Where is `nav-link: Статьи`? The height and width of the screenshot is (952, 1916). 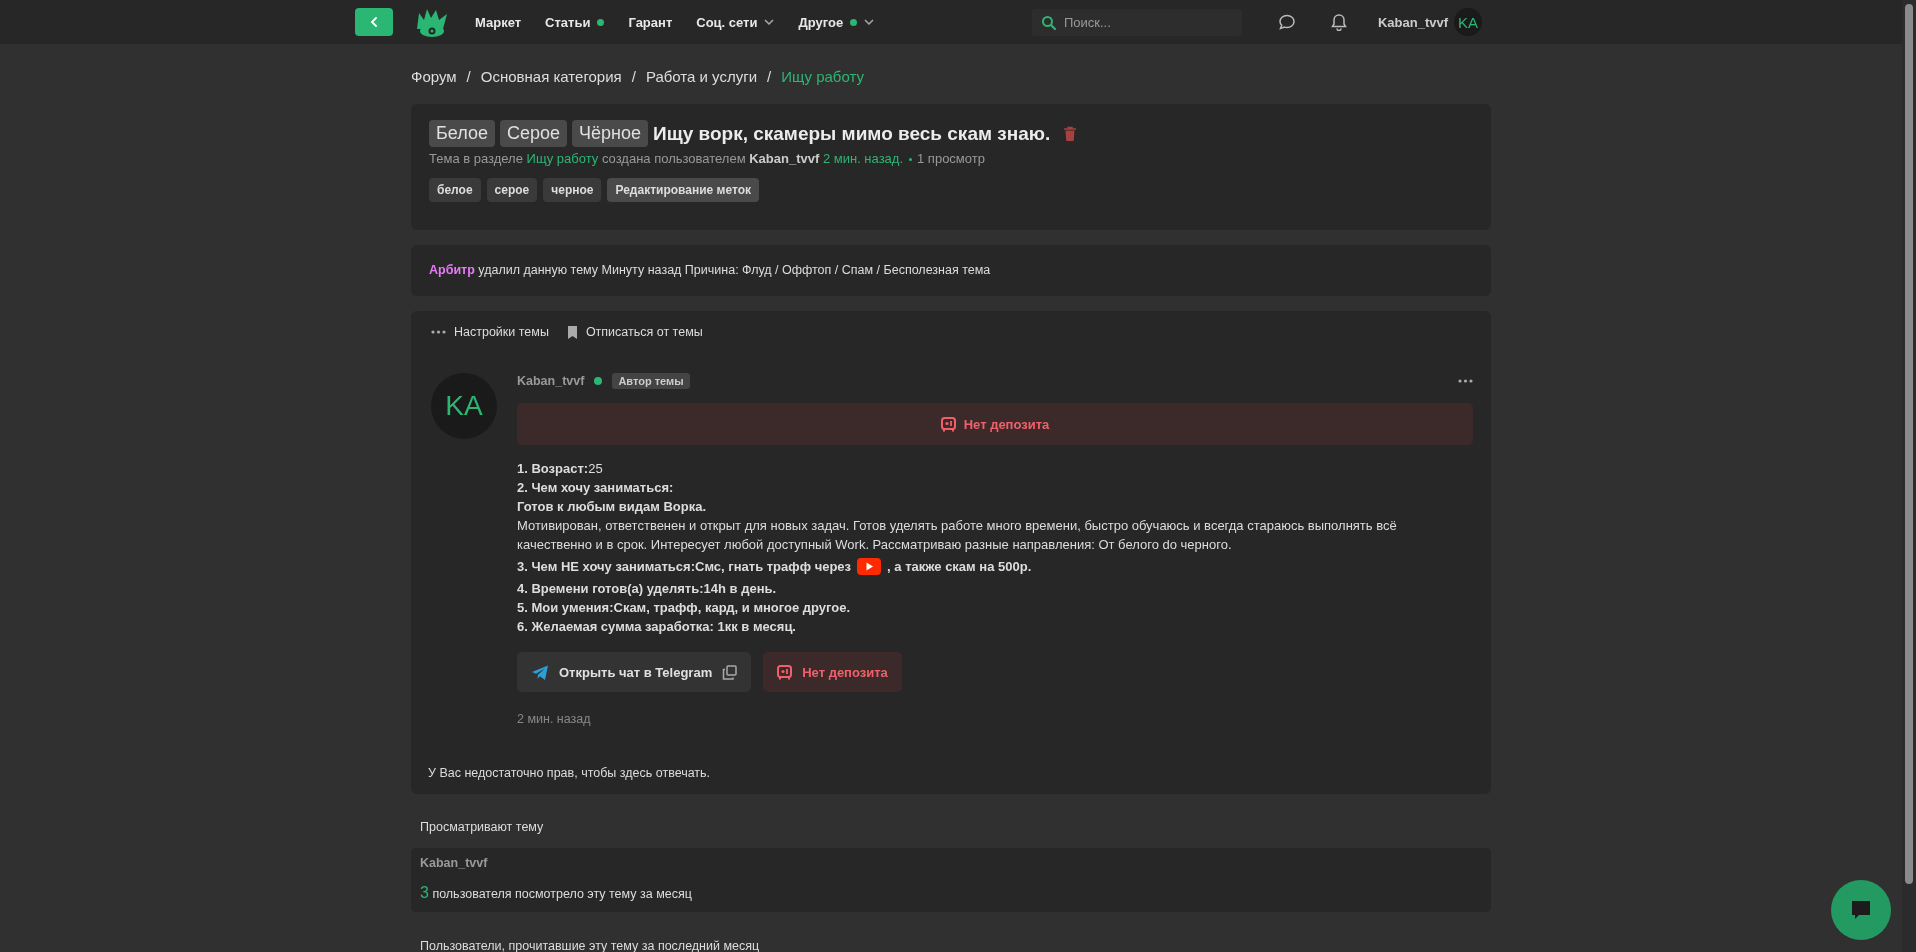
nav-link: Статьи is located at coordinates (575, 22).